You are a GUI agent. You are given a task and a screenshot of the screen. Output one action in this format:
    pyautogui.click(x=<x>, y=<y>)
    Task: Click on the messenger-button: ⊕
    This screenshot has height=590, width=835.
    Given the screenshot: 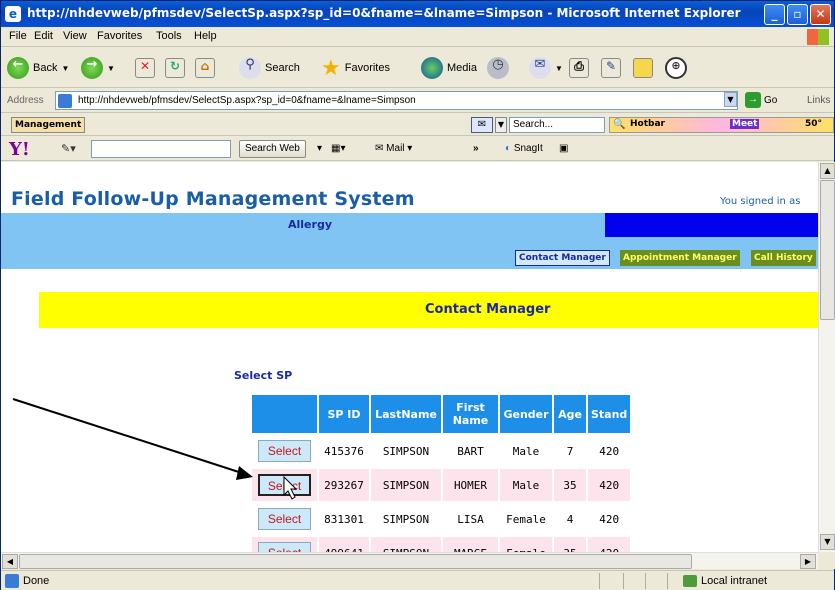 What is the action you would take?
    pyautogui.click(x=676, y=68)
    